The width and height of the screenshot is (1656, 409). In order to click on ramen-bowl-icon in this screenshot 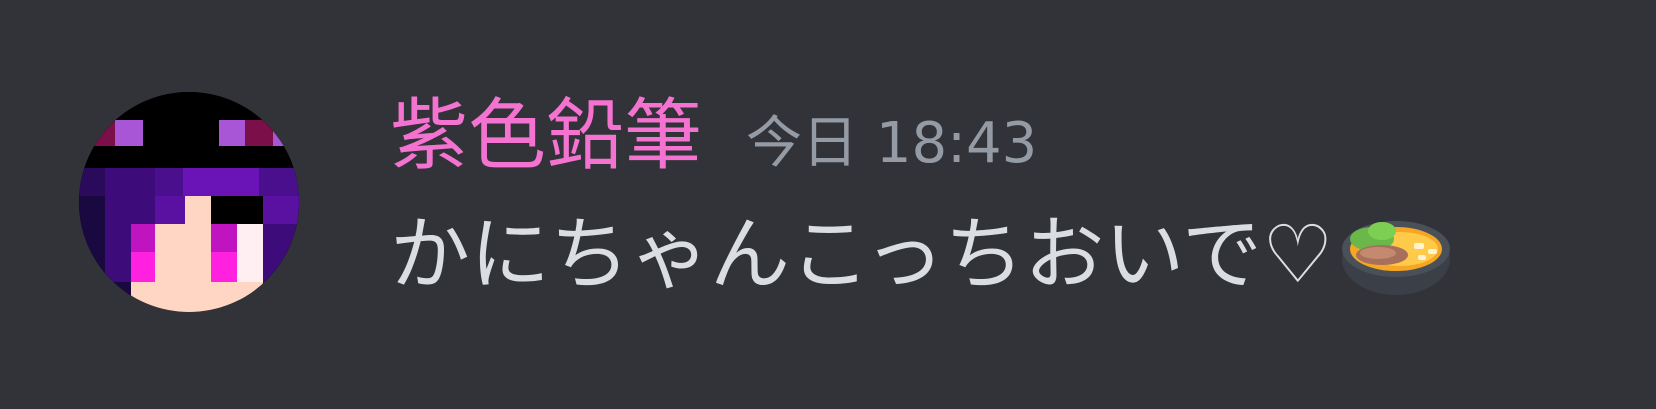, I will do `click(1396, 255)`.